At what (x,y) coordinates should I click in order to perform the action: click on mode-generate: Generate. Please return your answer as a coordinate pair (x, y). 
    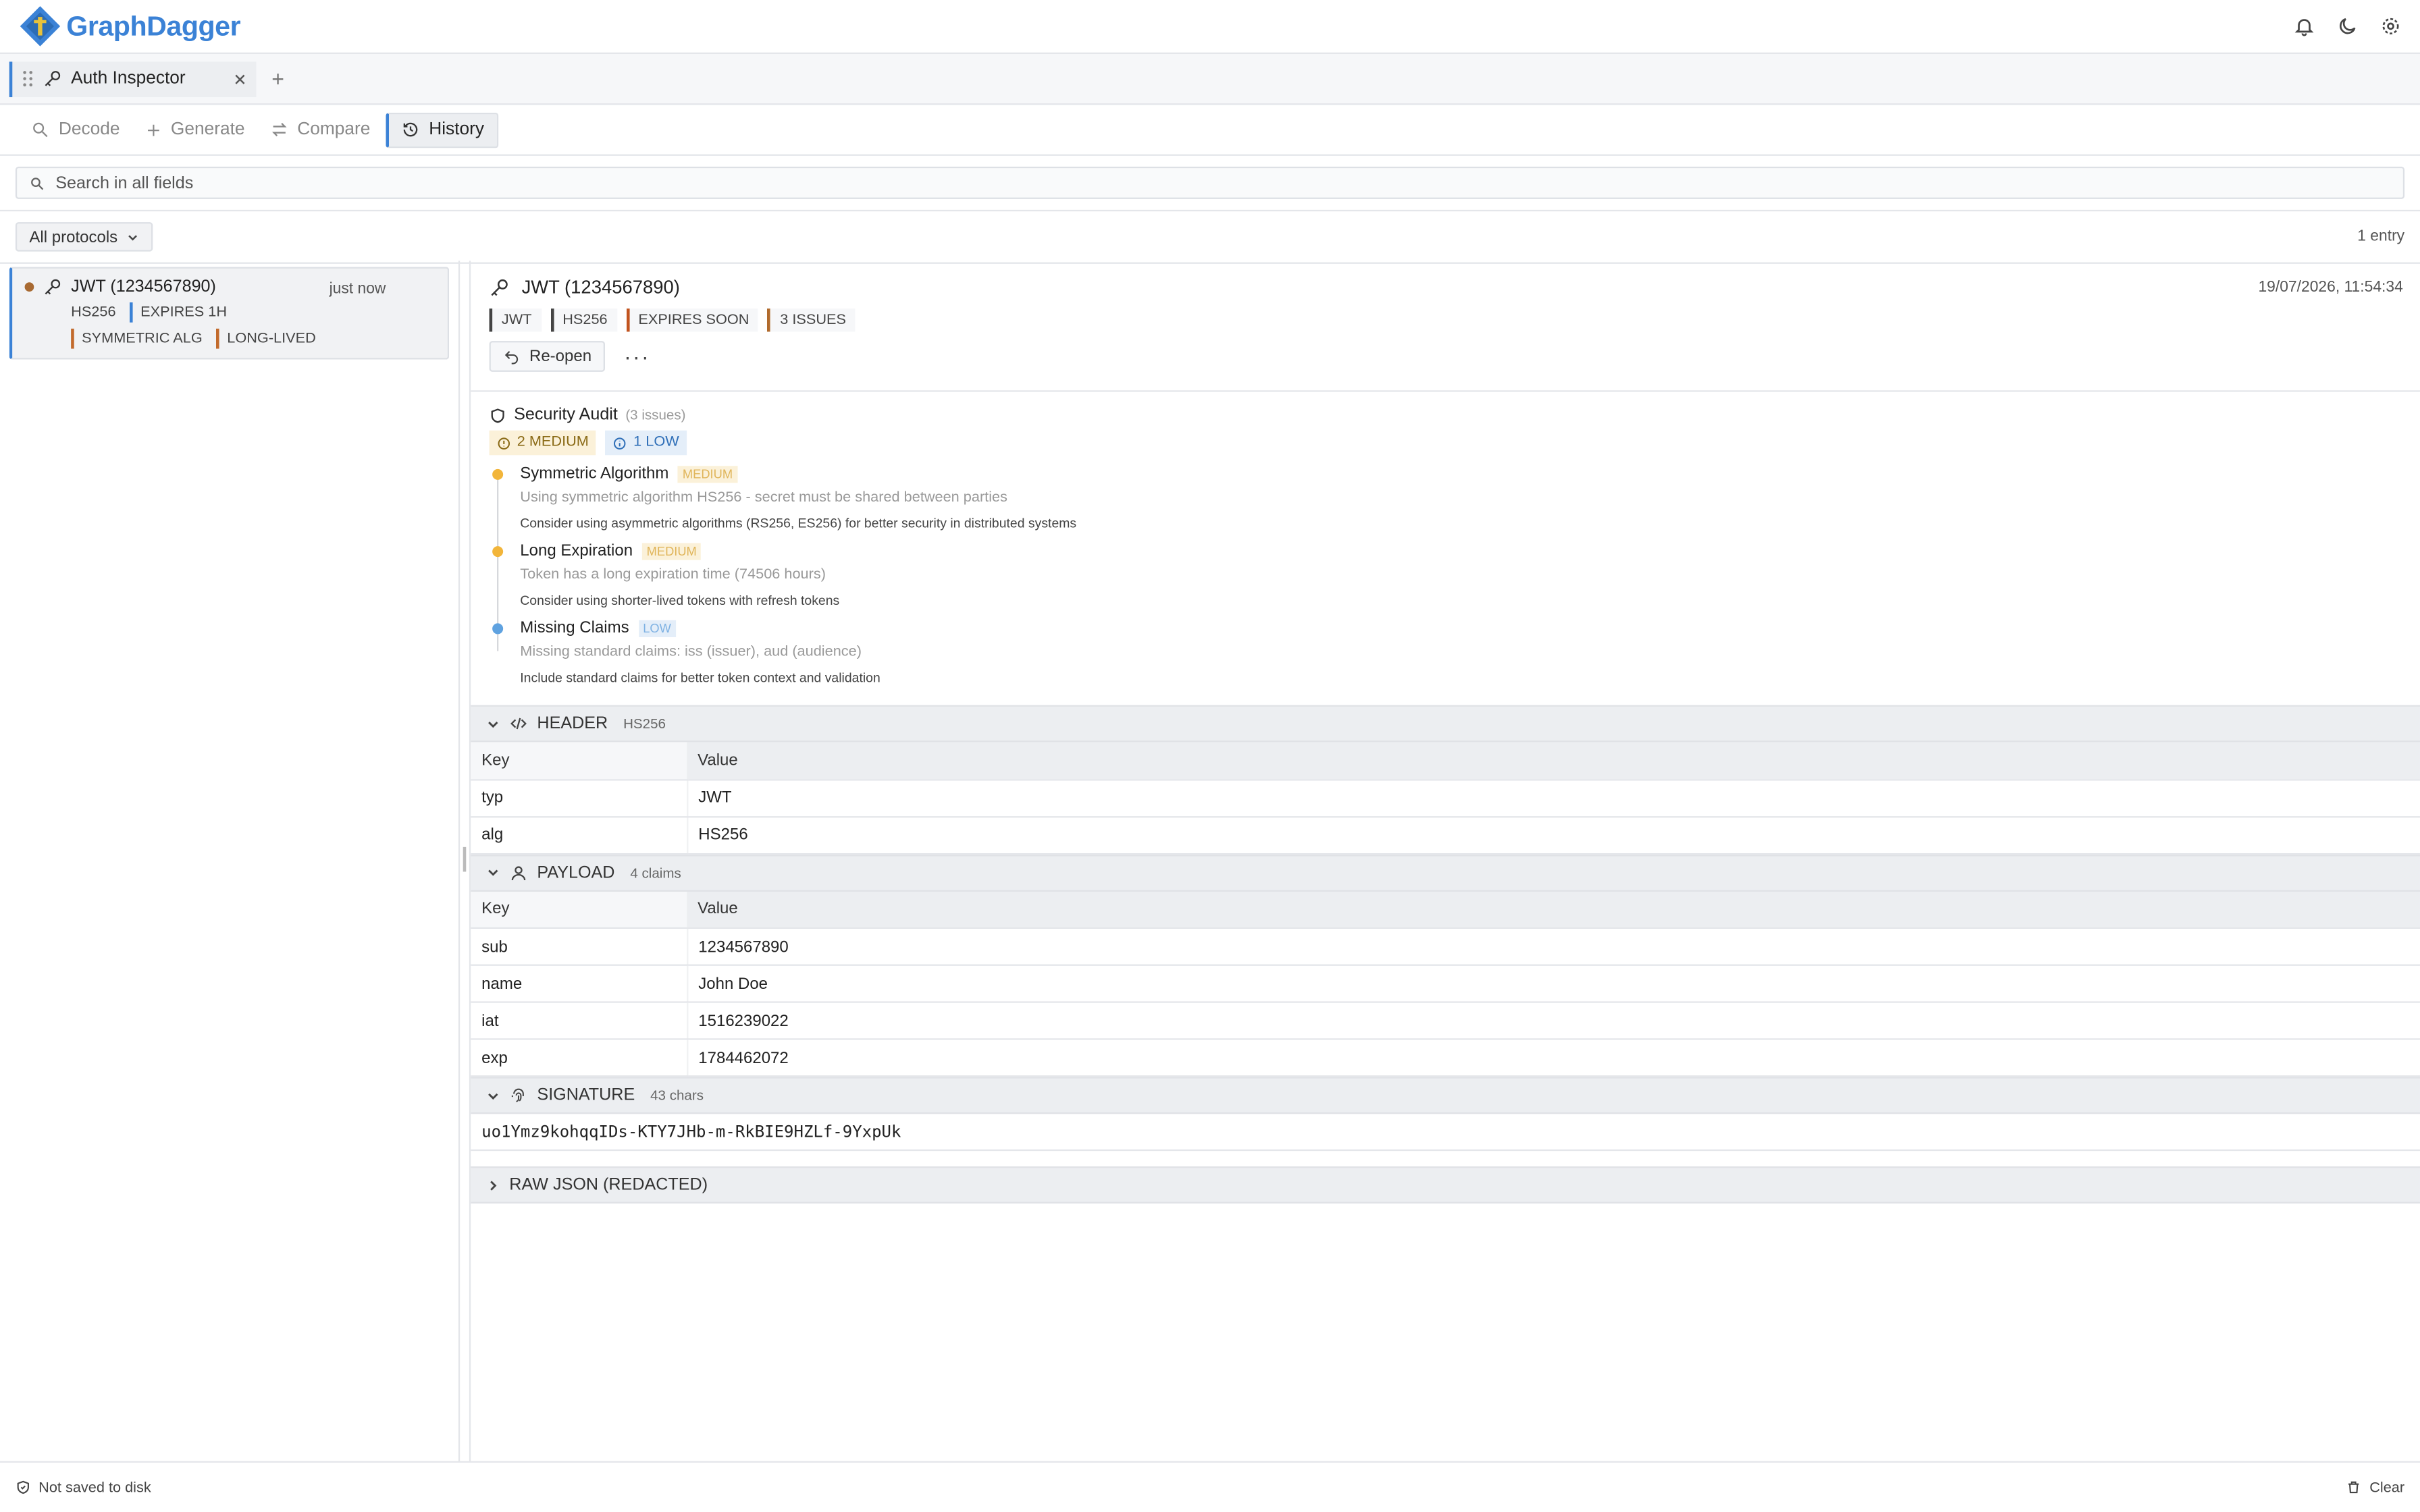
    Looking at the image, I should click on (194, 130).